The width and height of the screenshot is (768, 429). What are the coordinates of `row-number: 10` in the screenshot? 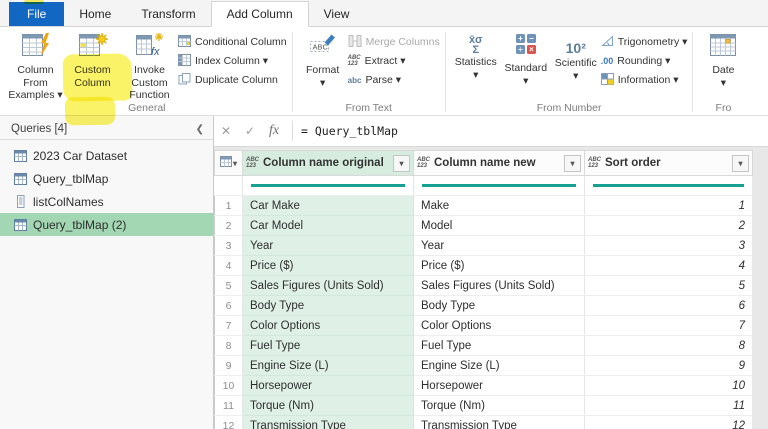 It's located at (228, 385).